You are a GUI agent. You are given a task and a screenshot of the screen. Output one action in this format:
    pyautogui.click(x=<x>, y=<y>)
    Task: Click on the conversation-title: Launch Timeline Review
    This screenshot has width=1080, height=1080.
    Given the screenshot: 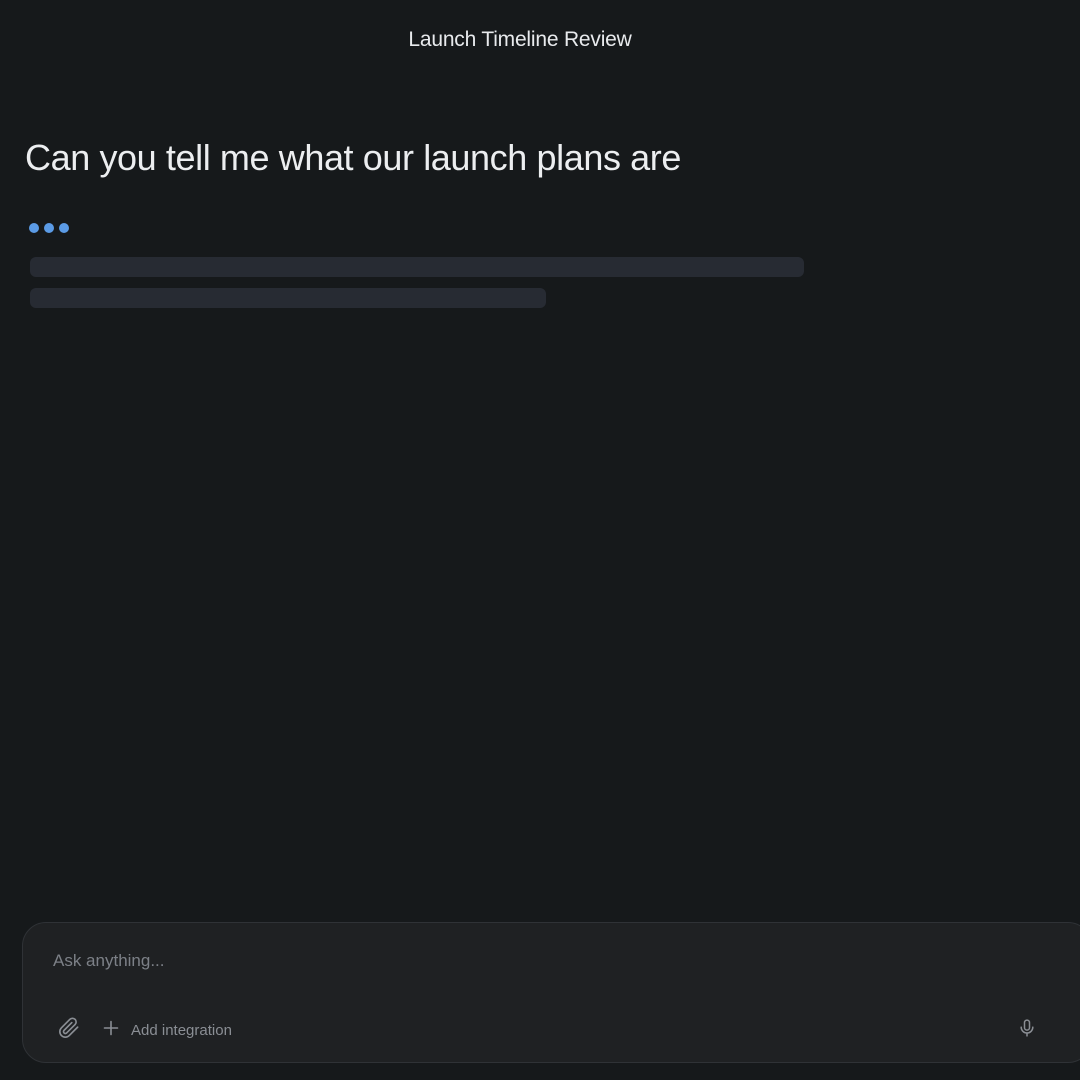 What is the action you would take?
    pyautogui.click(x=520, y=39)
    